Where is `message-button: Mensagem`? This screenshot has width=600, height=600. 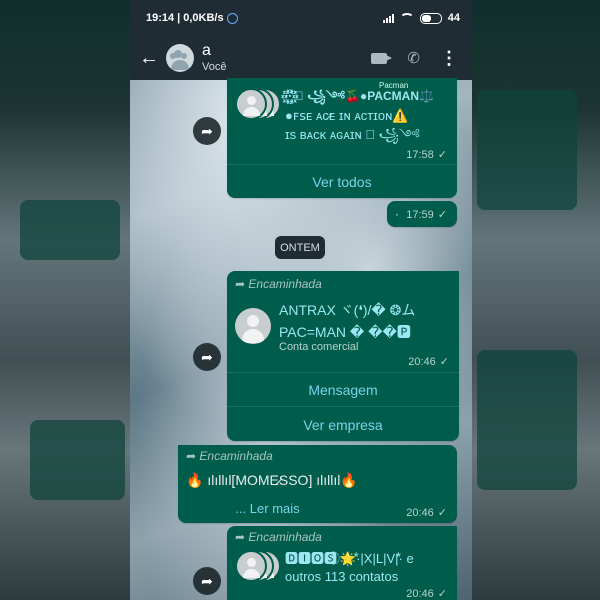
message-button: Mensagem is located at coordinates (343, 390).